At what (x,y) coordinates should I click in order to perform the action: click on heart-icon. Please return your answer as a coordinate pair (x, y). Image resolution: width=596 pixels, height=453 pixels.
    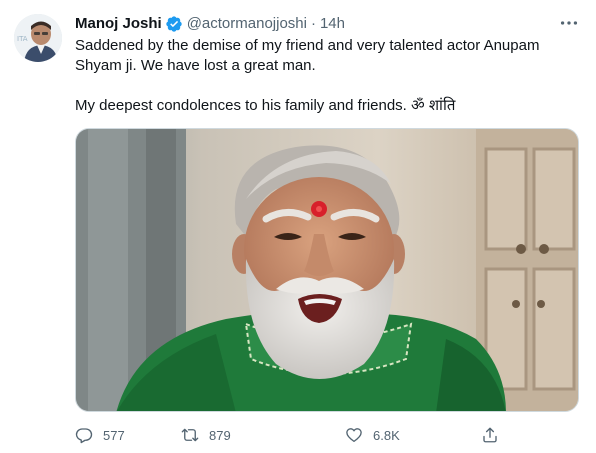
    Looking at the image, I should click on (354, 435).